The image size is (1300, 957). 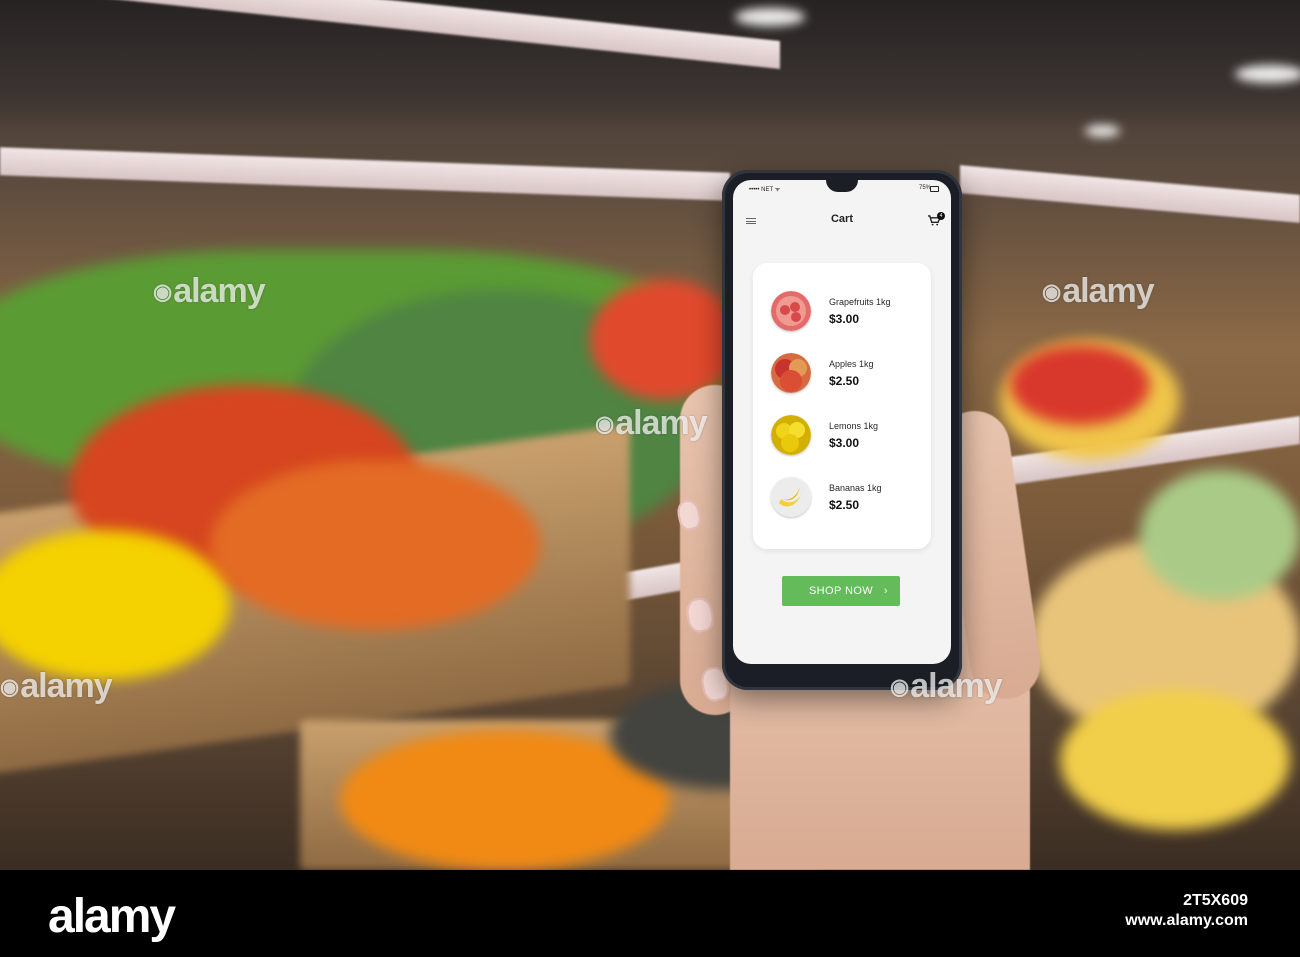 I want to click on yellow-produce, so click(x=1175, y=760).